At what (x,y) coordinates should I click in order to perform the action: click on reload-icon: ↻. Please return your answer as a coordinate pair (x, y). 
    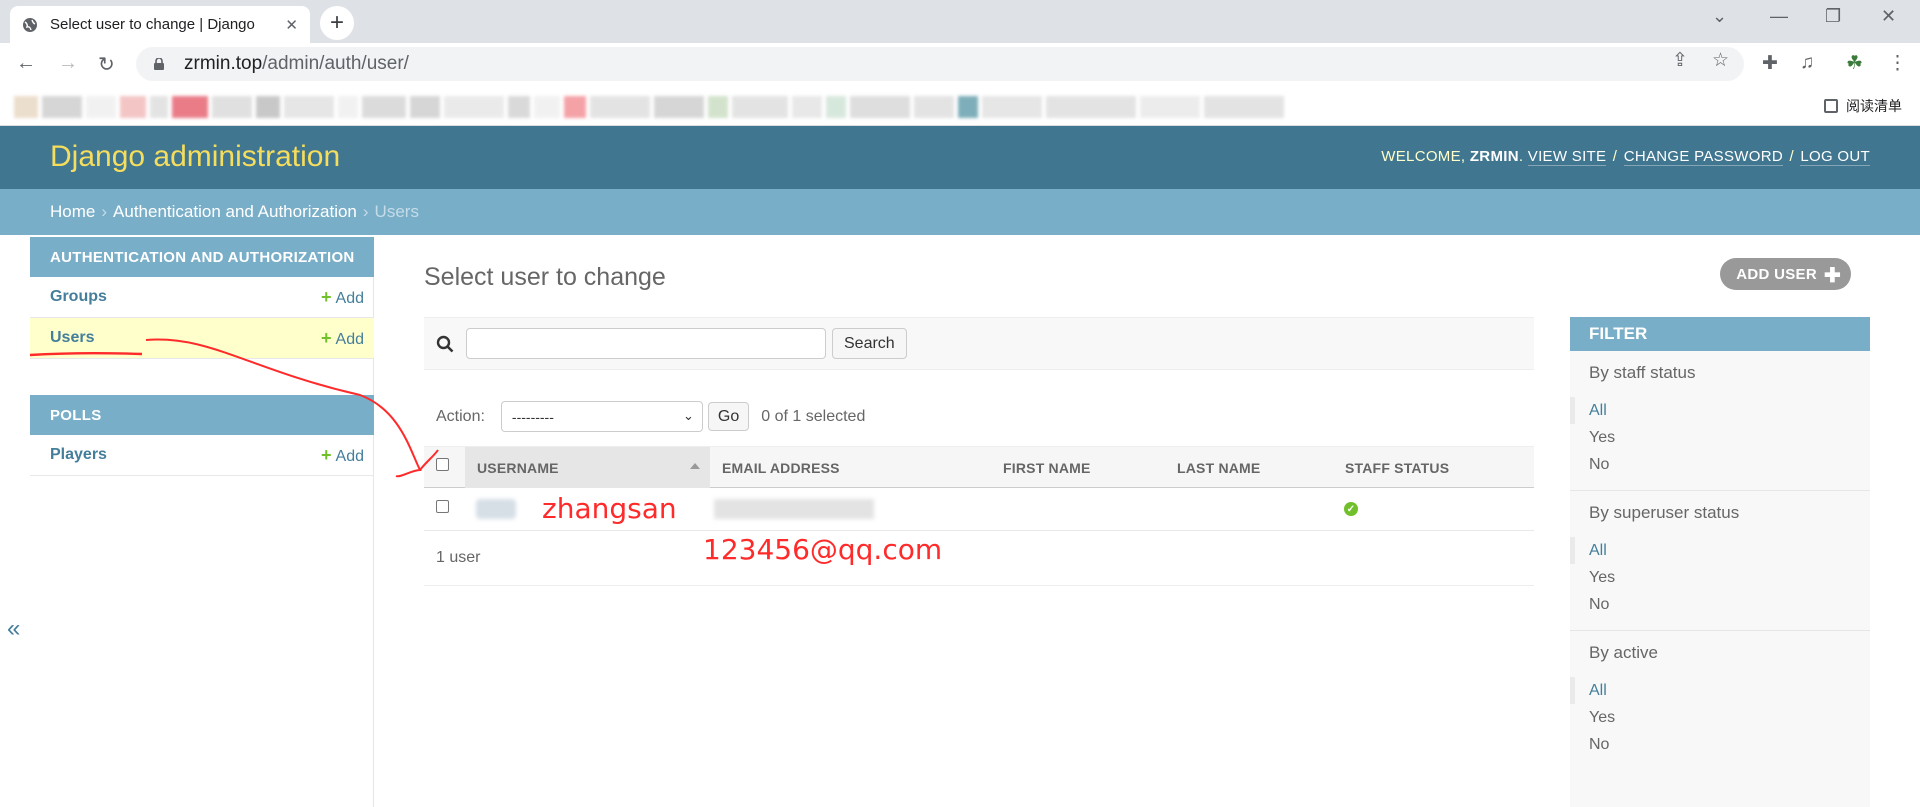
    Looking at the image, I should click on (106, 64).